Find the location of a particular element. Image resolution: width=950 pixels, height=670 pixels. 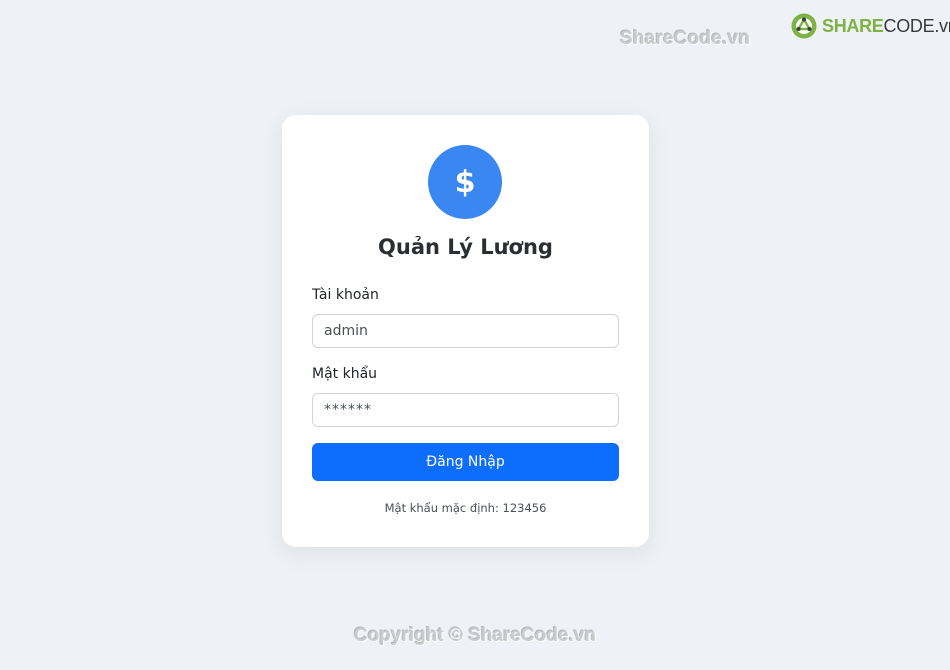

page-title: Quản Lý Lương is located at coordinates (465, 247).